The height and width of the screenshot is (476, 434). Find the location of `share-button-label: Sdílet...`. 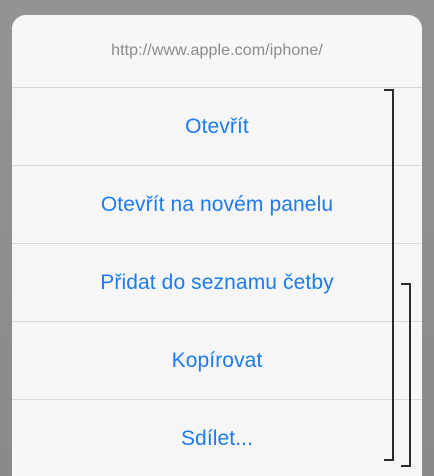

share-button-label: Sdílet... is located at coordinates (217, 438).